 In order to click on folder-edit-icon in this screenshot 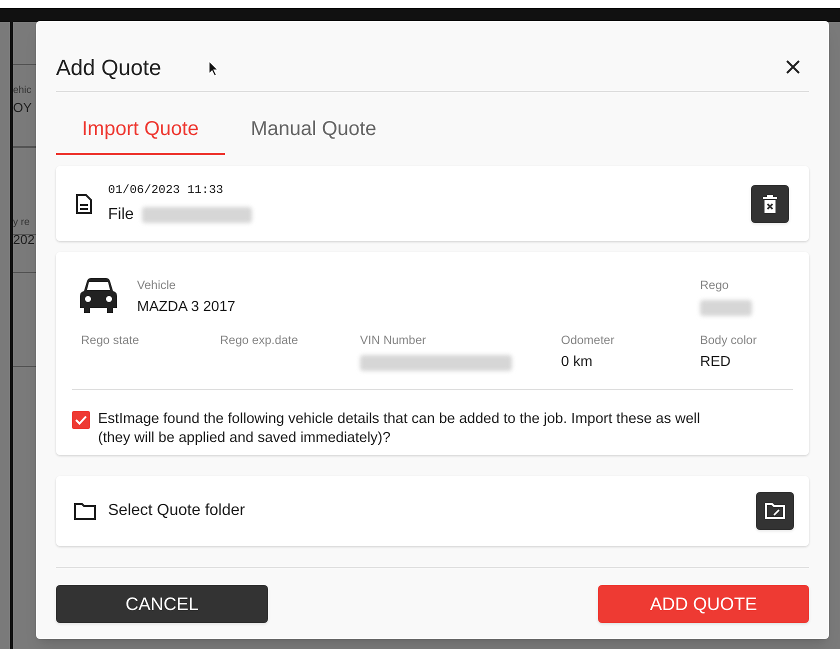, I will do `click(775, 511)`.